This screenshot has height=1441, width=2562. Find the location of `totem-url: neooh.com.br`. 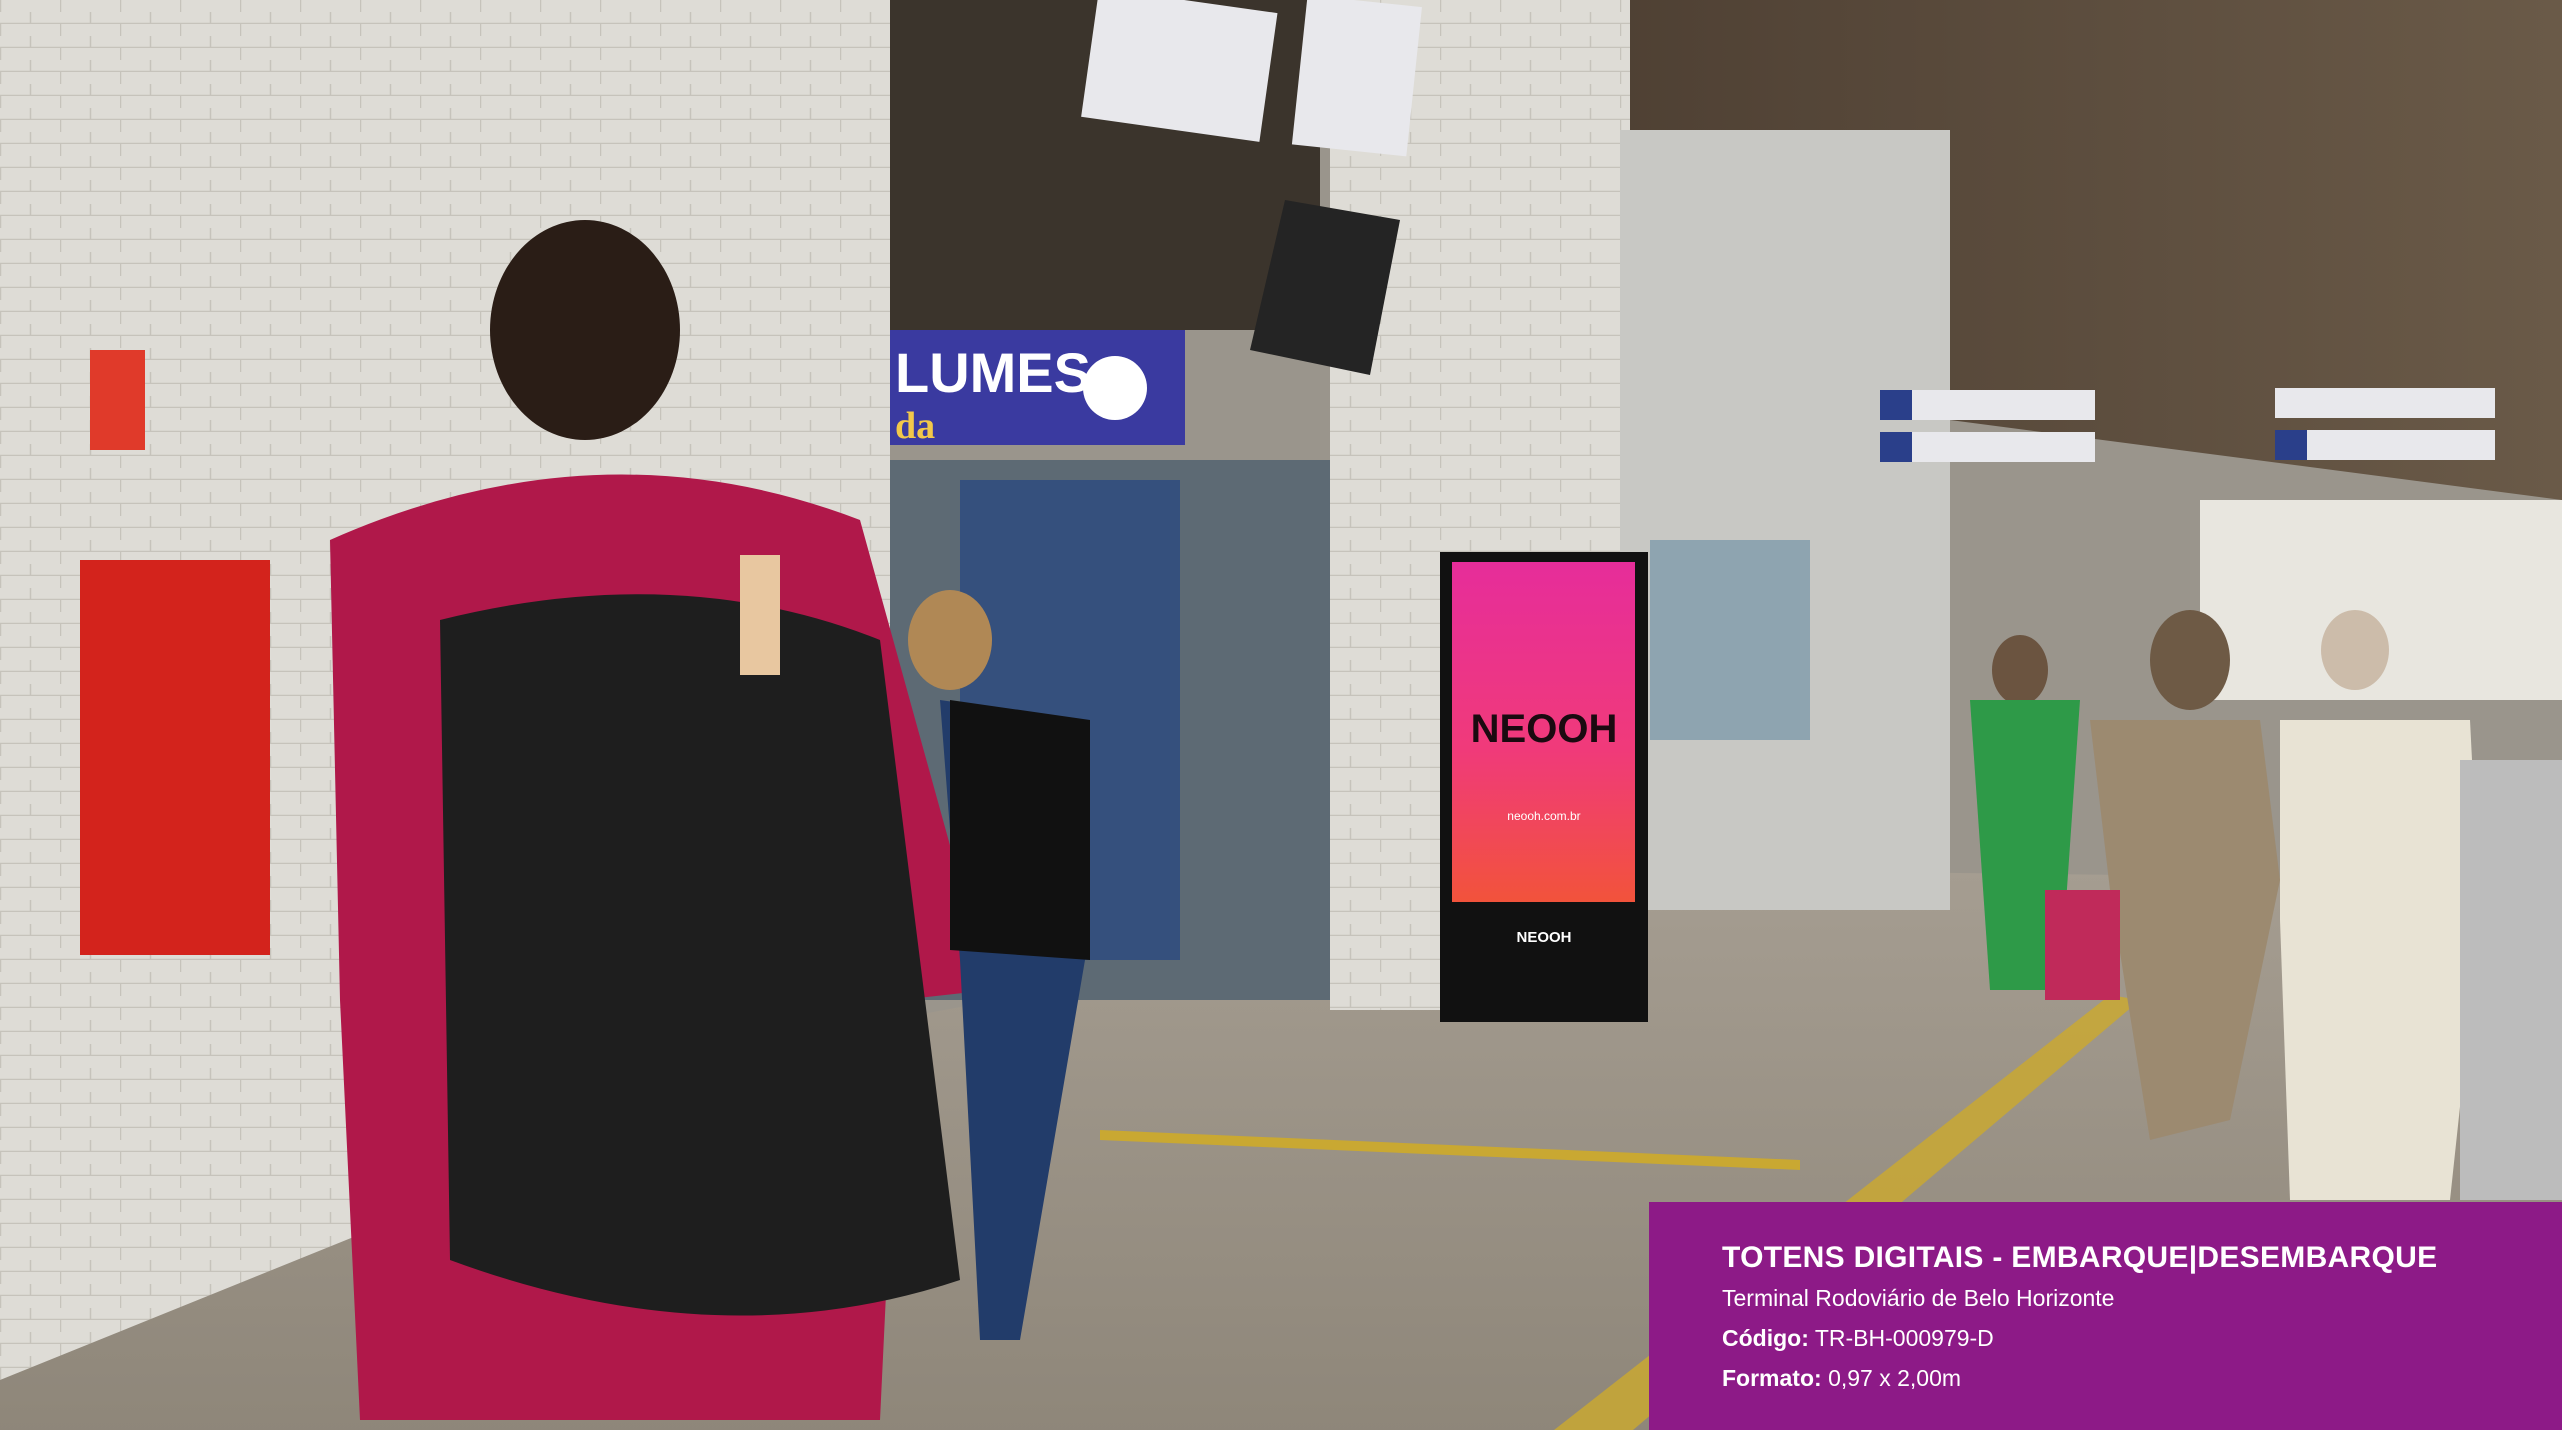

totem-url: neooh.com.br is located at coordinates (1543, 816).